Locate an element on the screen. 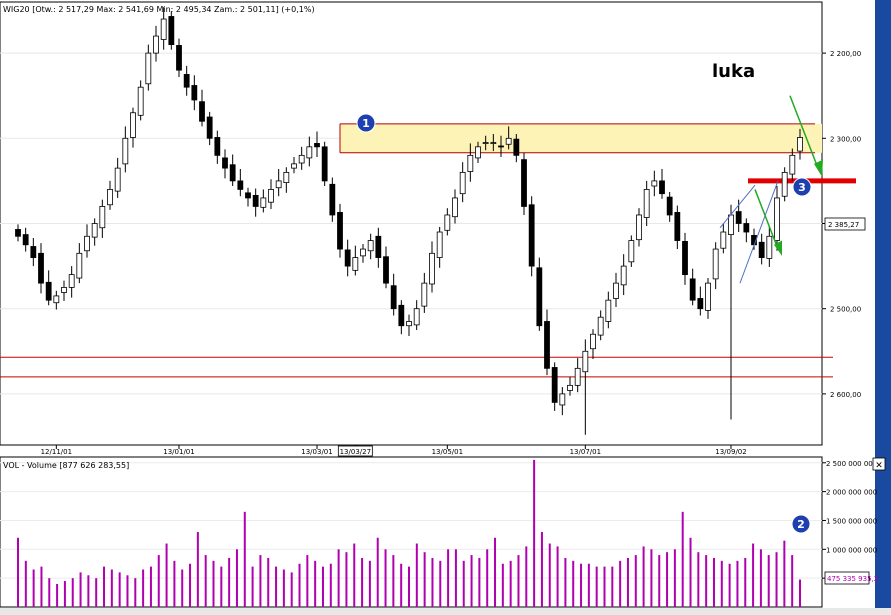  gap-annotation: luka is located at coordinates (733, 71).